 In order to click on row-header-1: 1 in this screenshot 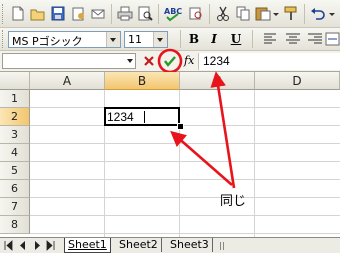, I will do `click(15, 99)`.